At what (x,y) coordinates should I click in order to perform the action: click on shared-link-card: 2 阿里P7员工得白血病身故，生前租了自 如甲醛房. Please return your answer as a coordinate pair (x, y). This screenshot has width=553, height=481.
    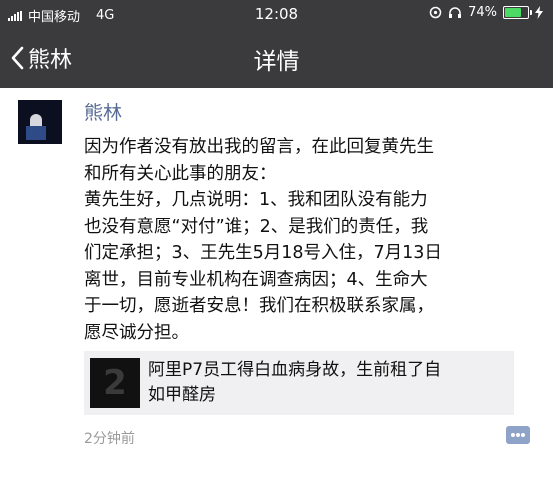
    Looking at the image, I should click on (299, 383).